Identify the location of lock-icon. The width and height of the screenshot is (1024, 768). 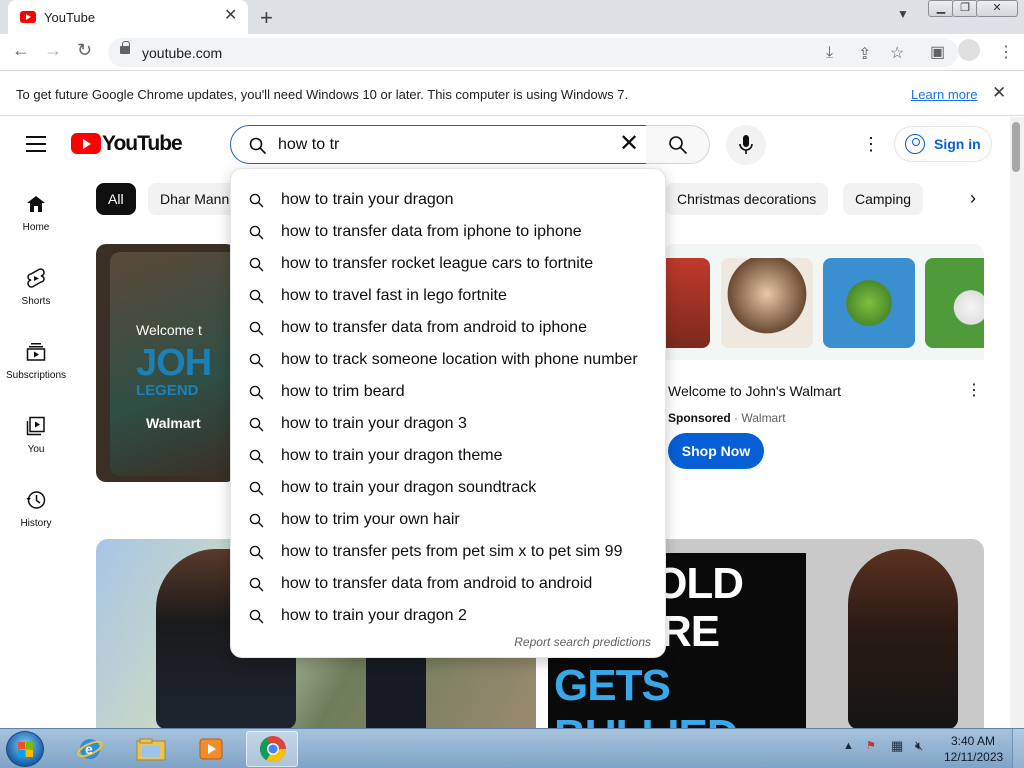
(125, 47).